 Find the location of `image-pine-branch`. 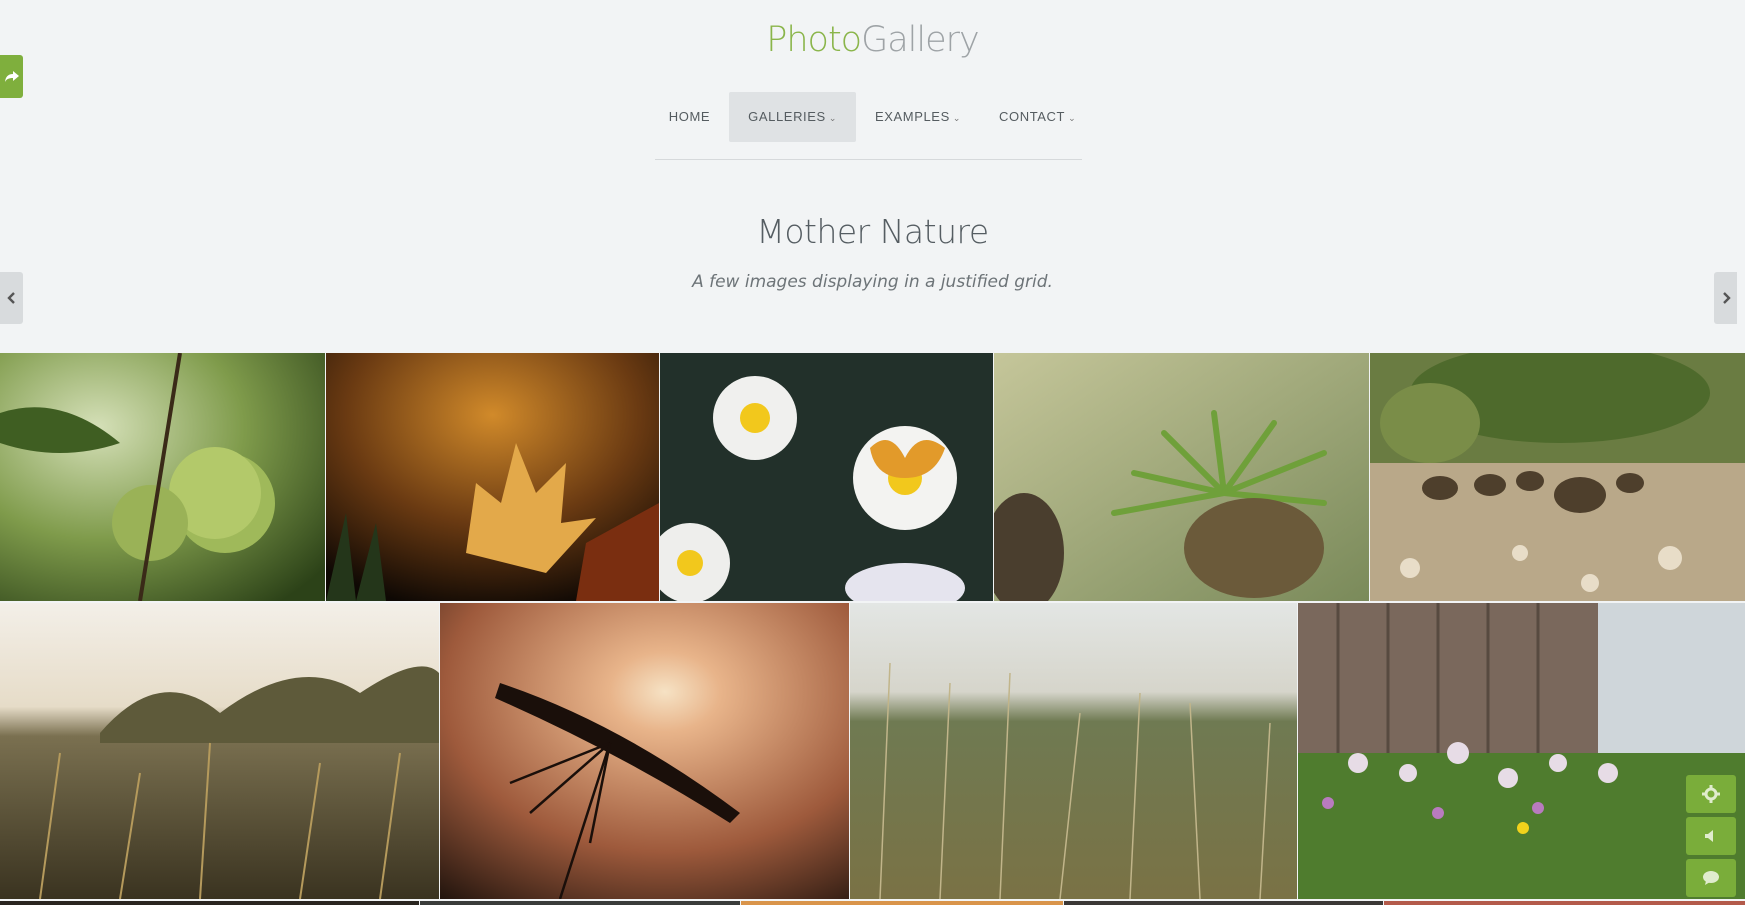

image-pine-branch is located at coordinates (1181, 477).